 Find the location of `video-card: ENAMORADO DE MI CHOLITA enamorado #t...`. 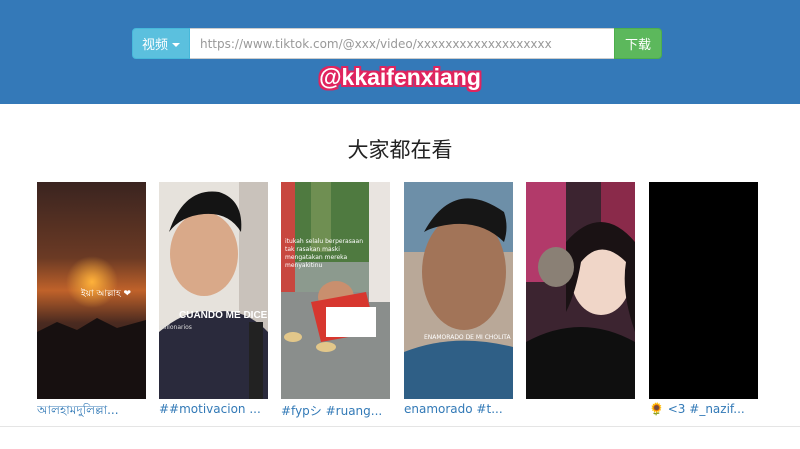

video-card: ENAMORADO DE MI CHOLITA enamorado #t... is located at coordinates (458, 299).